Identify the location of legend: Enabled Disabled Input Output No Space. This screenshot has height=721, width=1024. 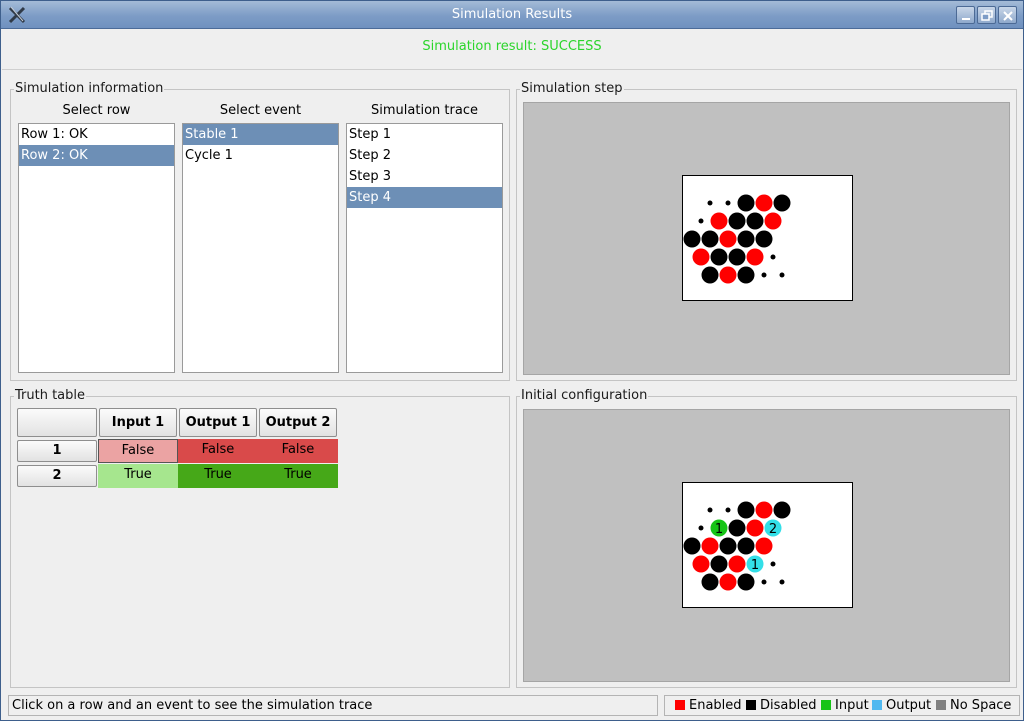
(842, 705).